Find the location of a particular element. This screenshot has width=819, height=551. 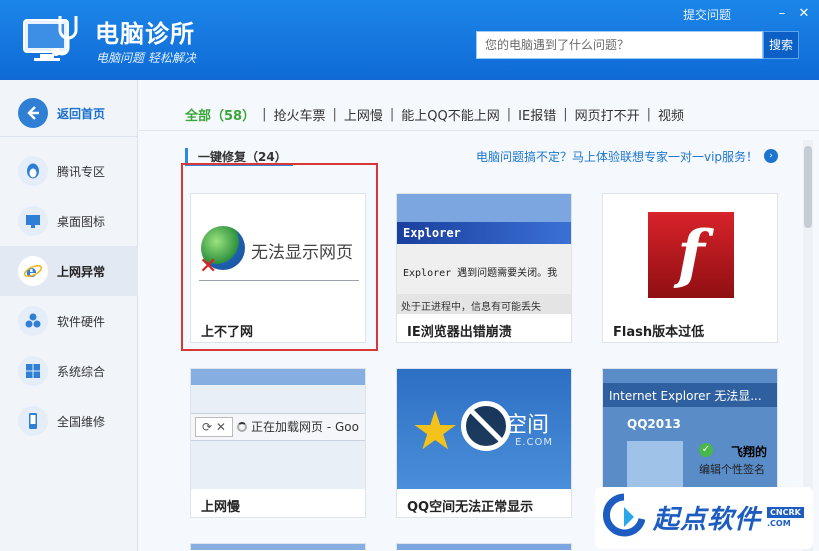

watermark-text: 起点软件 is located at coordinates (707, 520).